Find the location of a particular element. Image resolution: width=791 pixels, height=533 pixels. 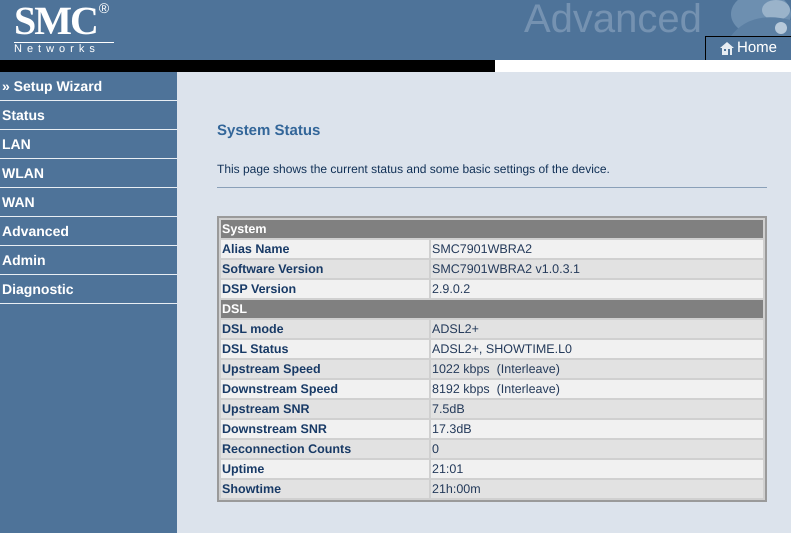

table-cell: 7.5dB is located at coordinates (597, 409).